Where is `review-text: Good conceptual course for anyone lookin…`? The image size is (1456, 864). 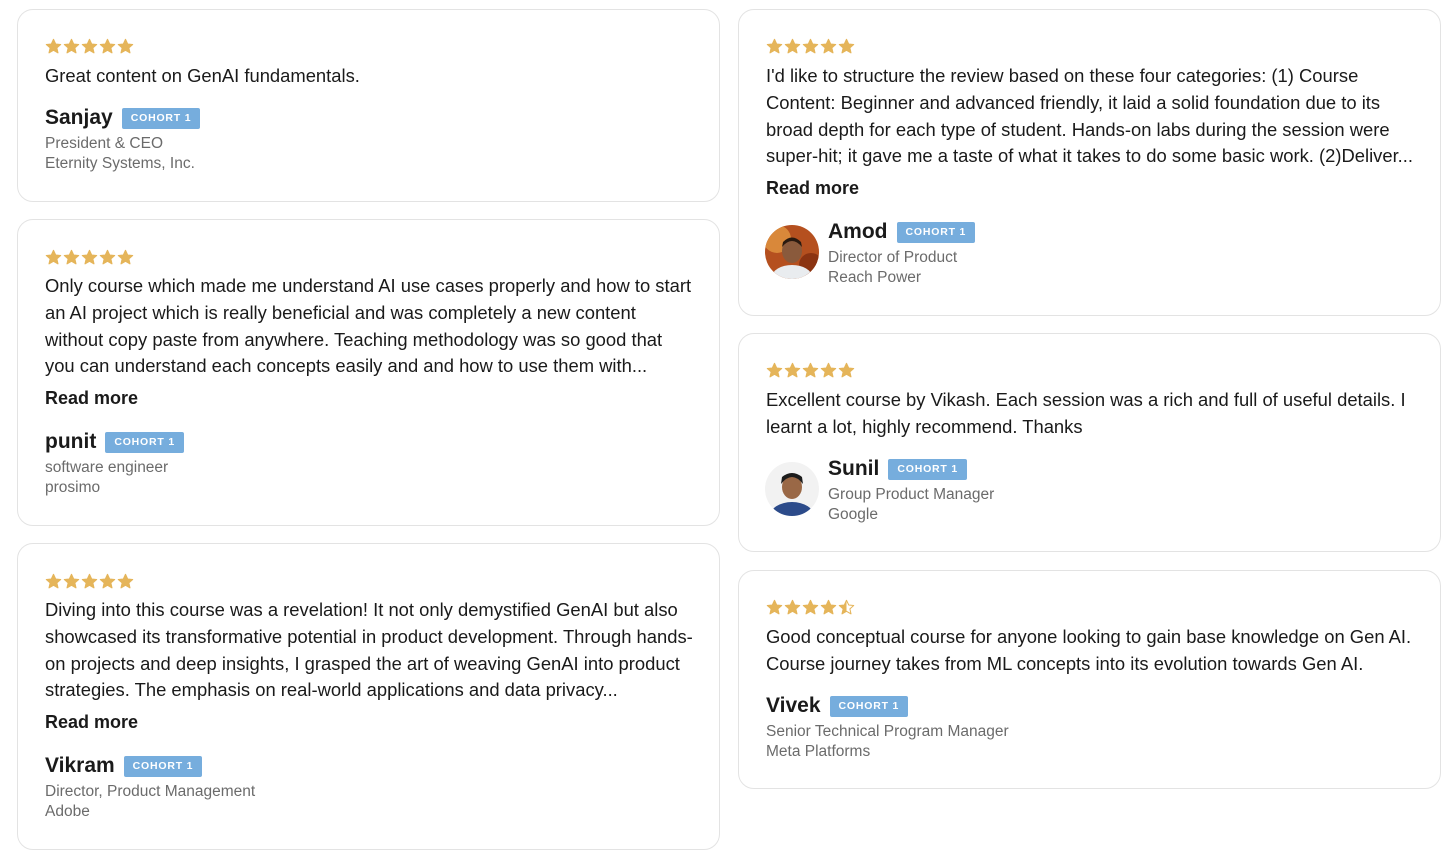 review-text: Good conceptual course for anyone lookin… is located at coordinates (1089, 650).